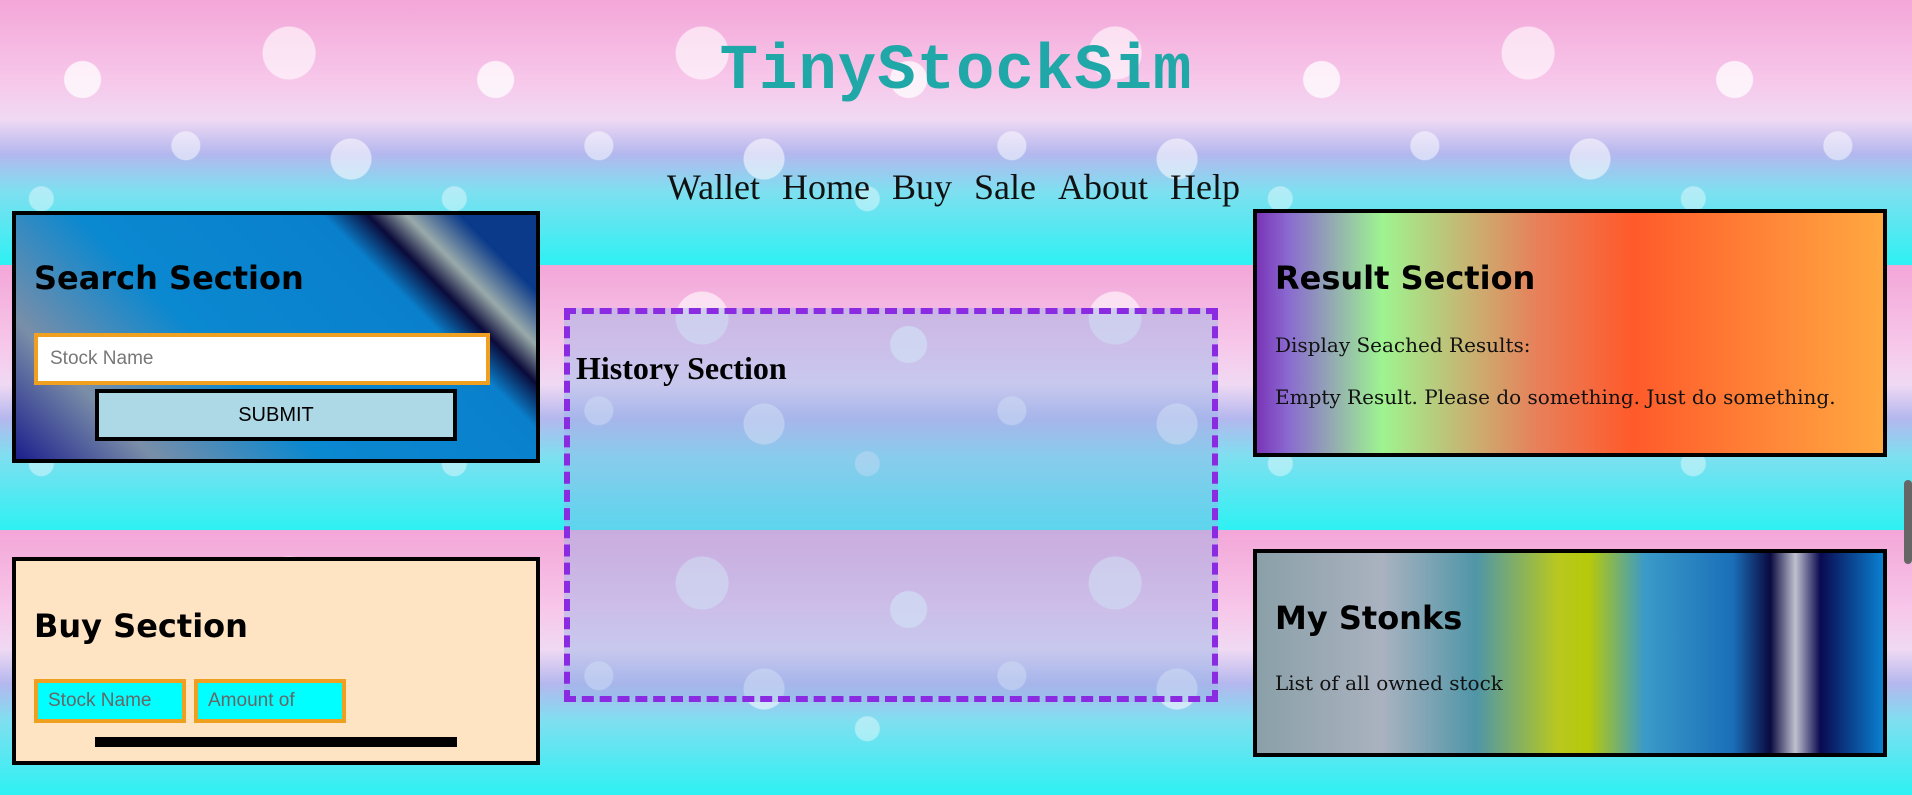 This screenshot has width=1912, height=795. What do you see at coordinates (922, 187) in the screenshot?
I see `nav-buy: Buy` at bounding box center [922, 187].